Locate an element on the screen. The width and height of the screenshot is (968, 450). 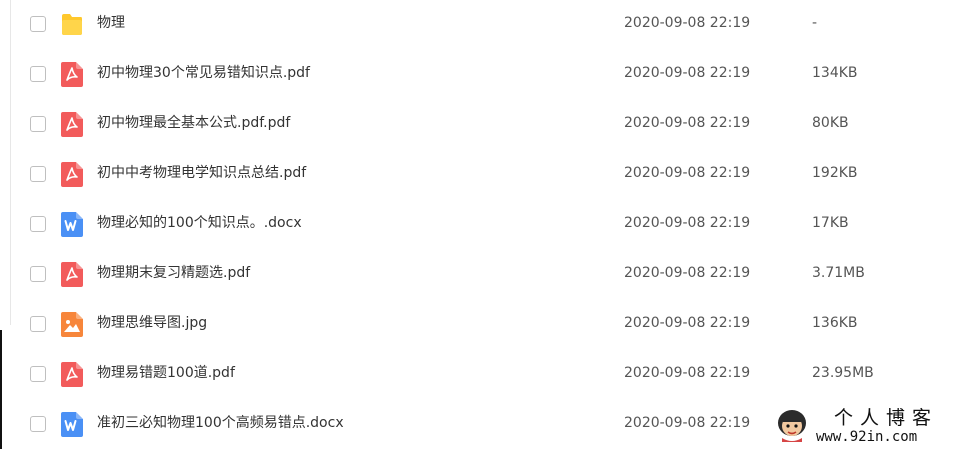
file-name: 物理思维导图.jpg is located at coordinates (152, 323).